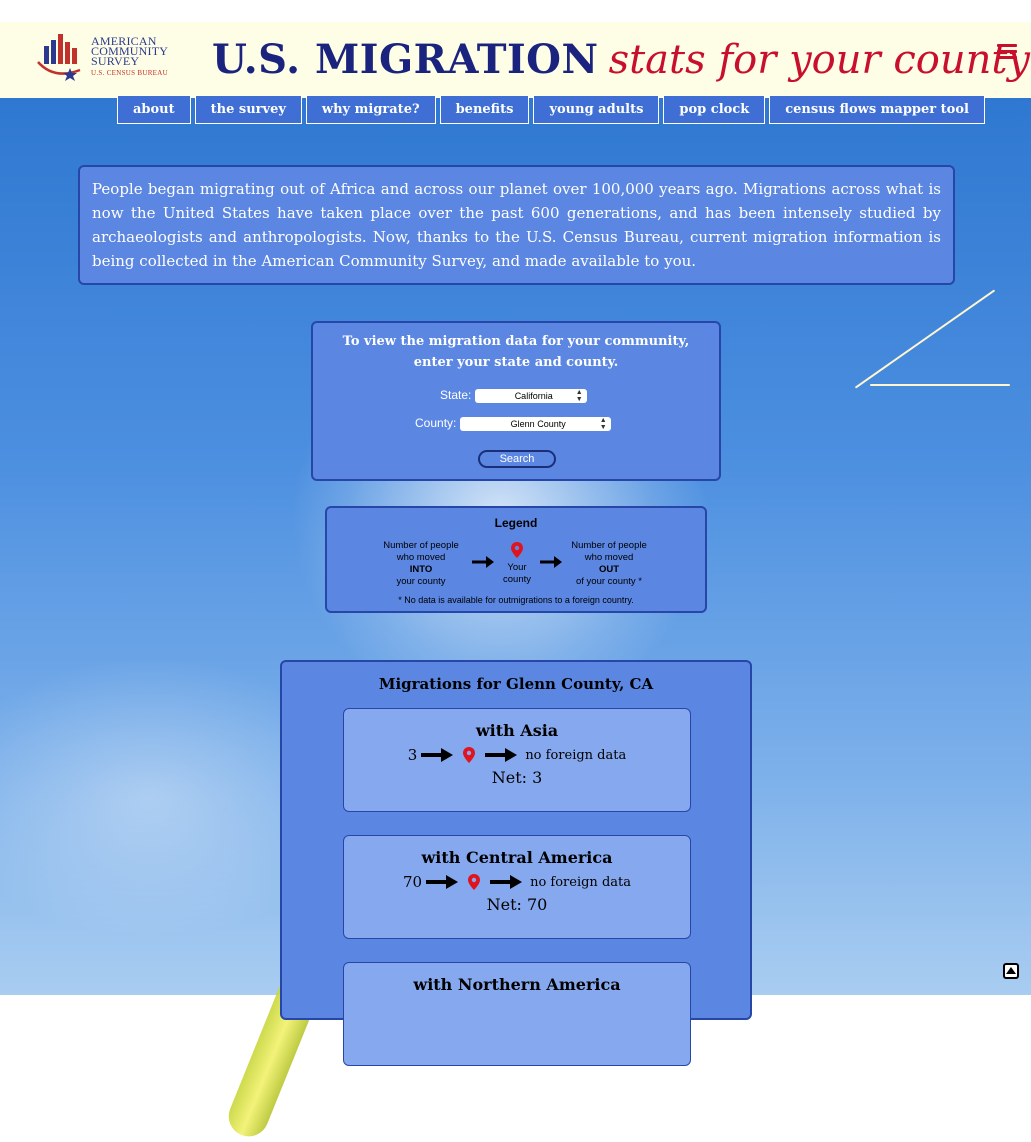 The height and width of the screenshot is (1142, 1031). Describe the element at coordinates (412, 882) in the screenshot. I see `card-in-count: 70` at that location.